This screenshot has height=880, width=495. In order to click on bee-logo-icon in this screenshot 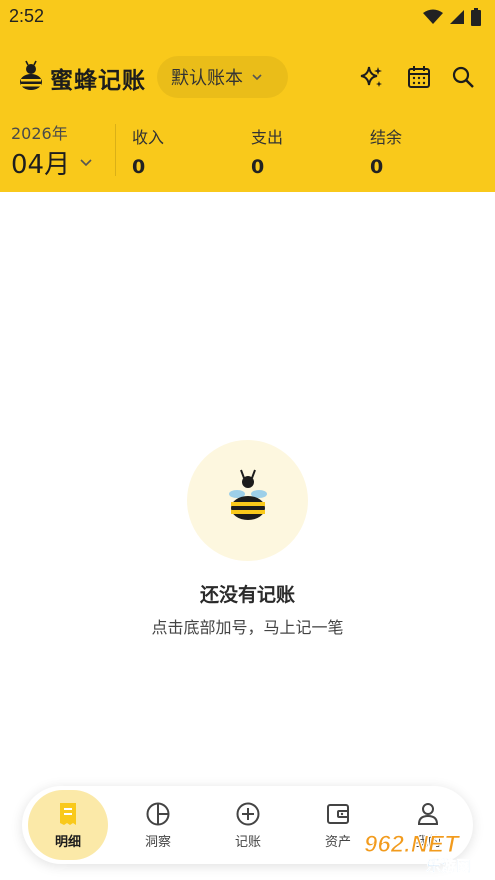, I will do `click(31, 75)`.